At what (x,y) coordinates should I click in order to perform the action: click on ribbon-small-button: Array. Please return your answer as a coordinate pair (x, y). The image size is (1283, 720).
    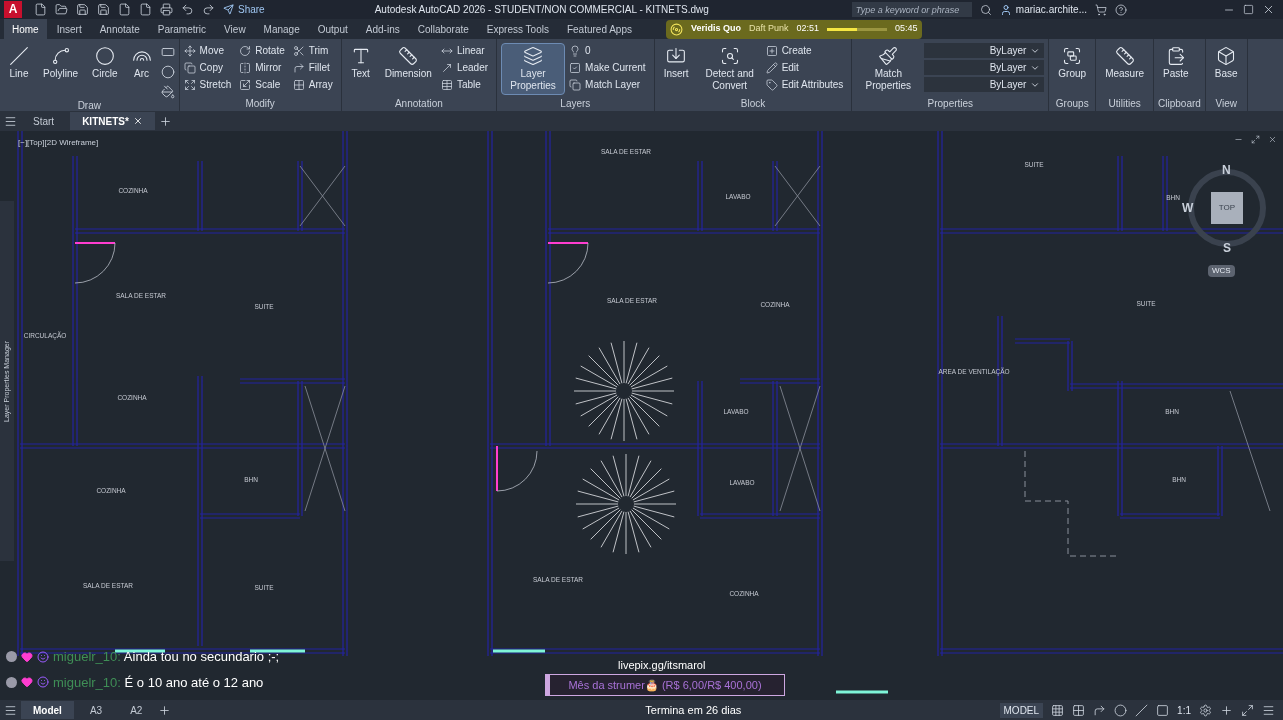
    Looking at the image, I should click on (314, 84).